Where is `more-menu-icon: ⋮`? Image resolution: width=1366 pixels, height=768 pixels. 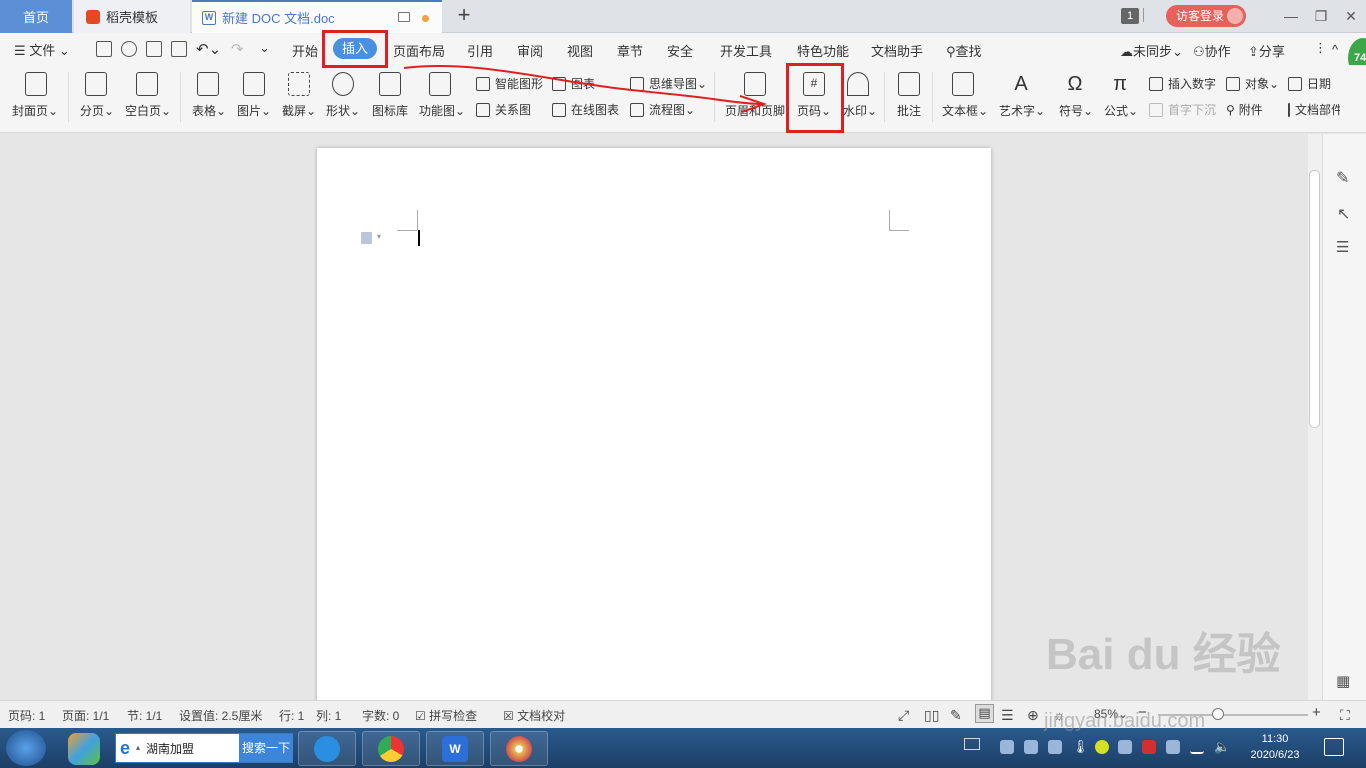
more-menu-icon: ⋮ is located at coordinates (1320, 48).